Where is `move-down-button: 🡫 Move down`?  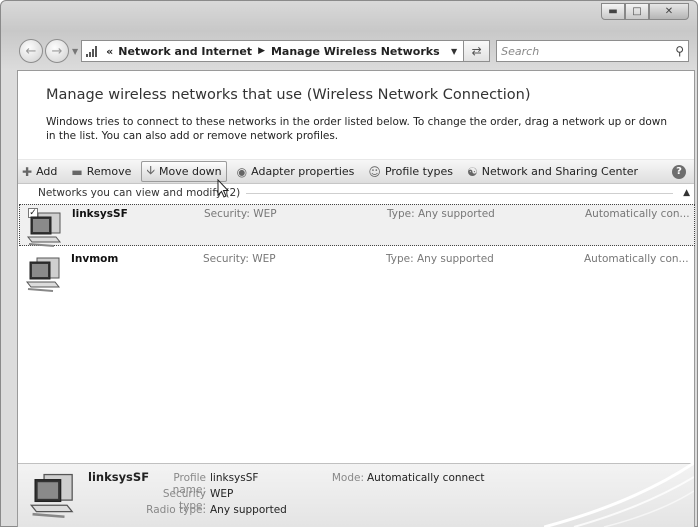
move-down-button: 🡫 Move down is located at coordinates (184, 171).